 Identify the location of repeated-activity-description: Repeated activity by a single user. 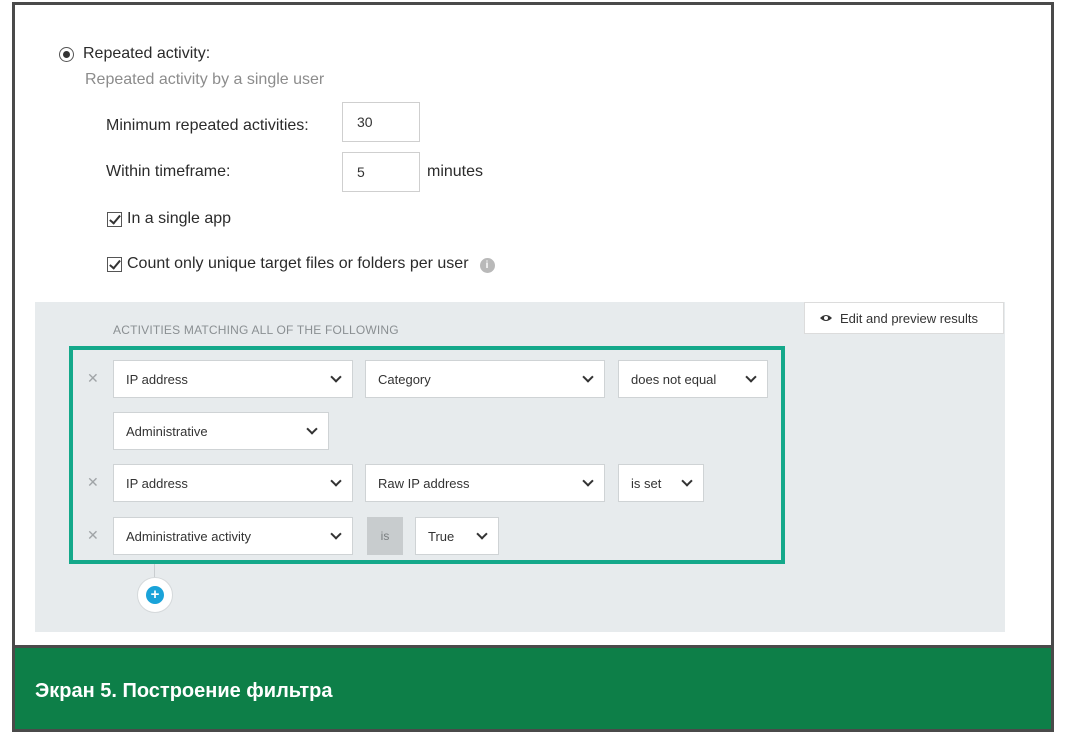
(205, 79).